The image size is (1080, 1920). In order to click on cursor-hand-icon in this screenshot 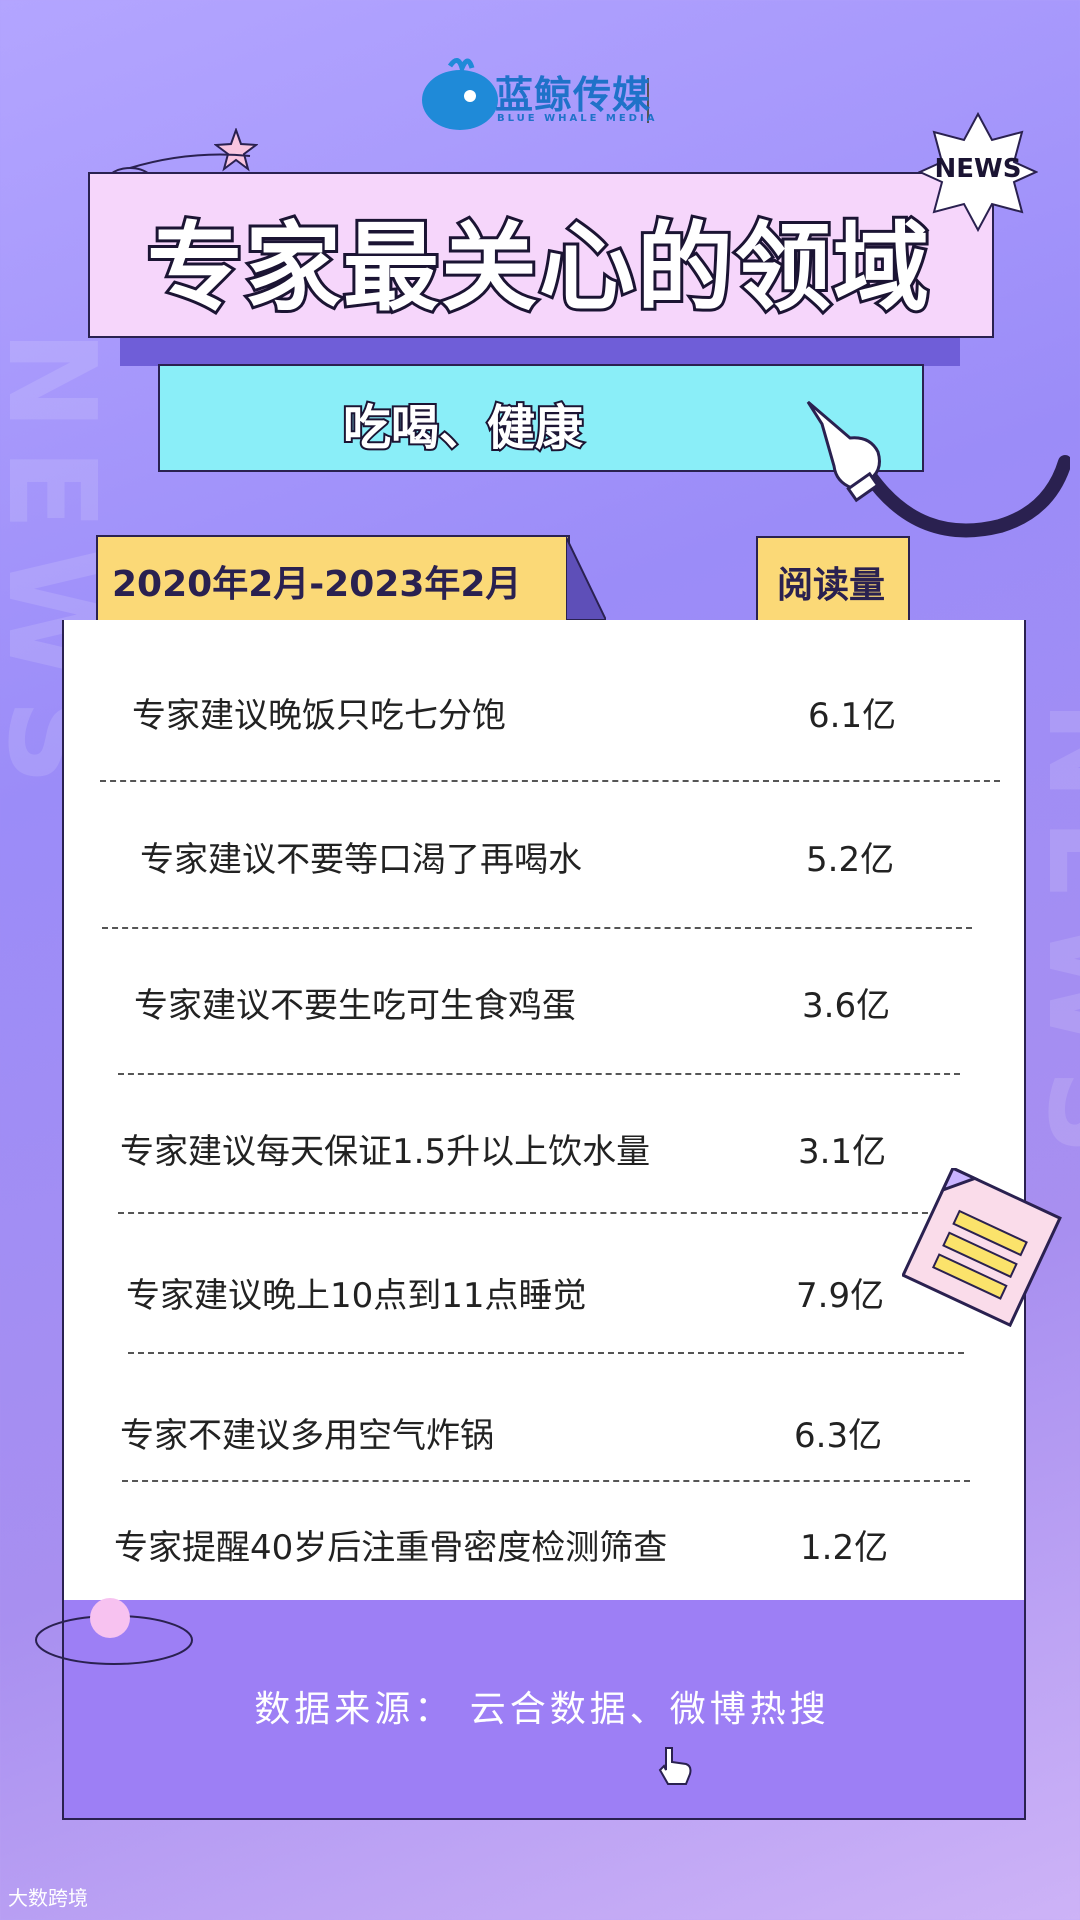, I will do `click(675, 1766)`.